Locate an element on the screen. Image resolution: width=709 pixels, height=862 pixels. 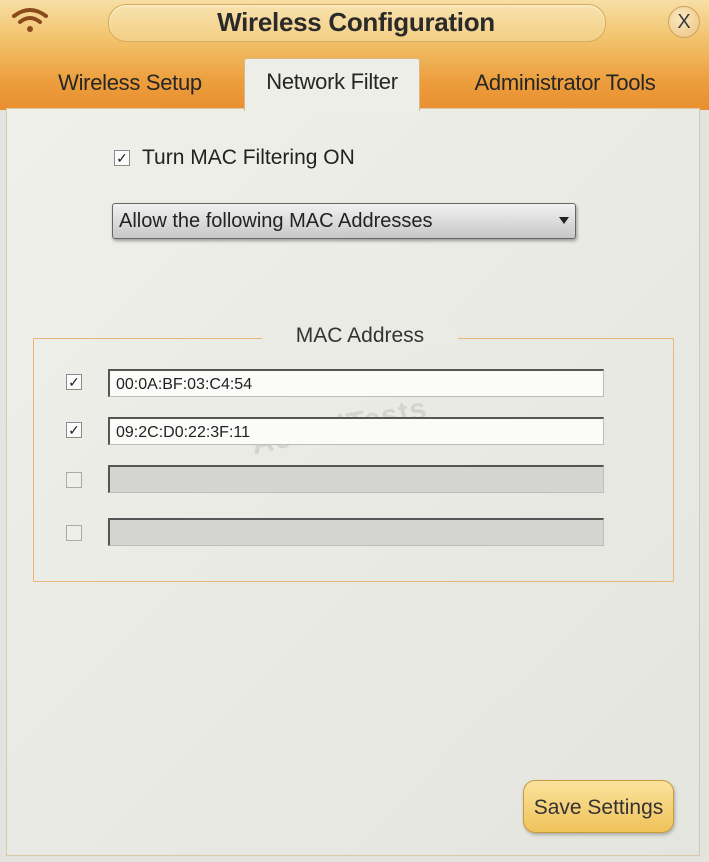
close-button: X is located at coordinates (684, 22).